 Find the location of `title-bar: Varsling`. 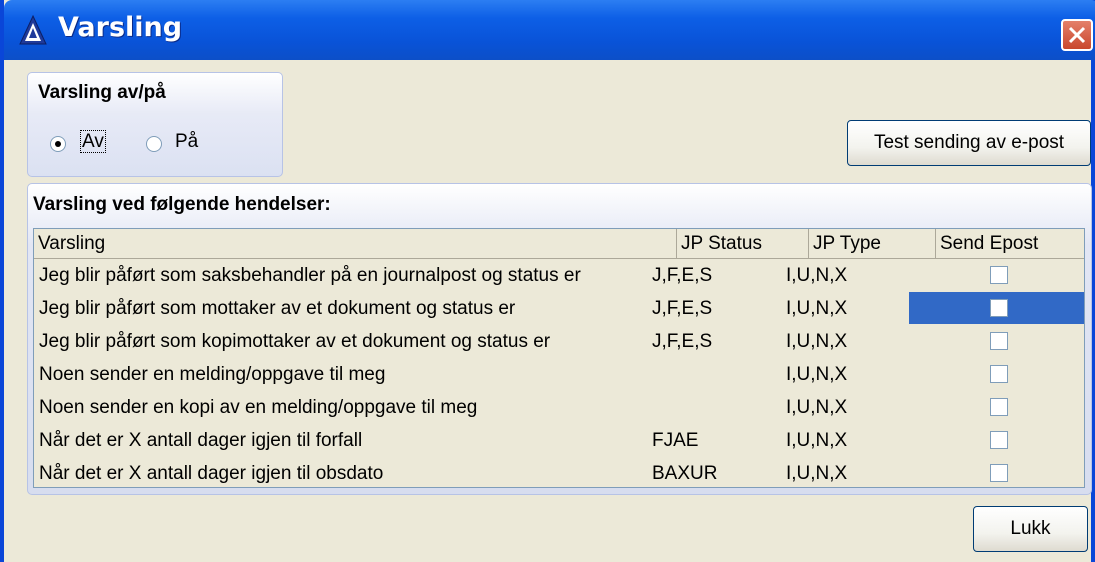

title-bar: Varsling is located at coordinates (549, 30).